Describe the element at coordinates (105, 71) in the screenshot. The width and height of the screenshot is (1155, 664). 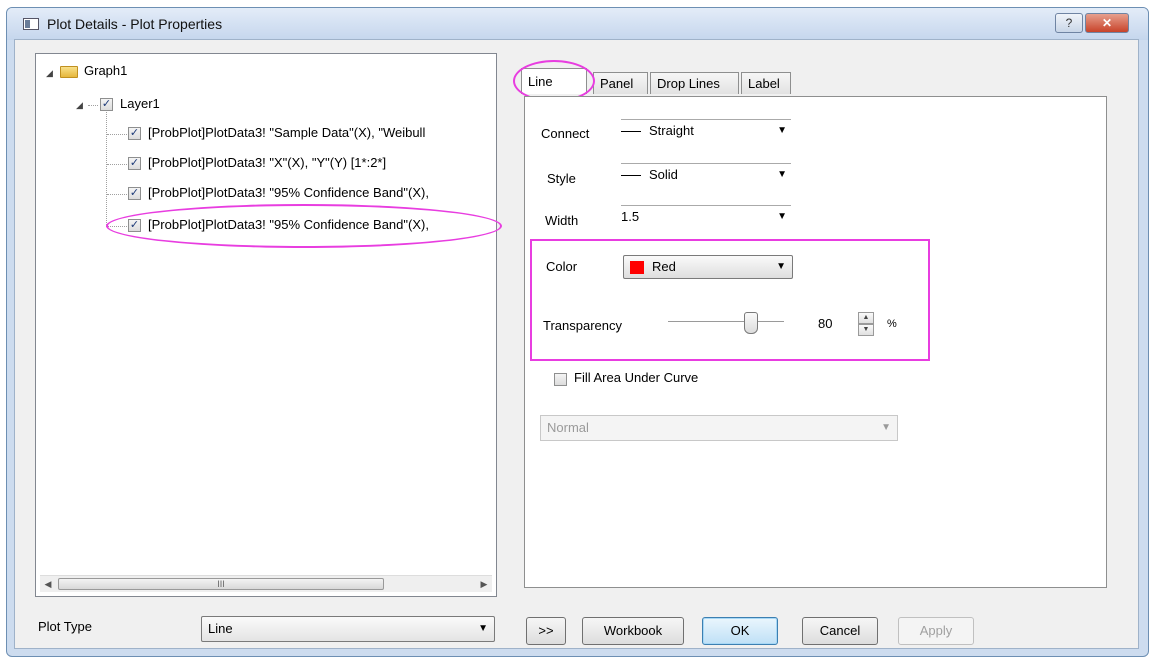
I see `tree-item-graph: Graph1` at that location.